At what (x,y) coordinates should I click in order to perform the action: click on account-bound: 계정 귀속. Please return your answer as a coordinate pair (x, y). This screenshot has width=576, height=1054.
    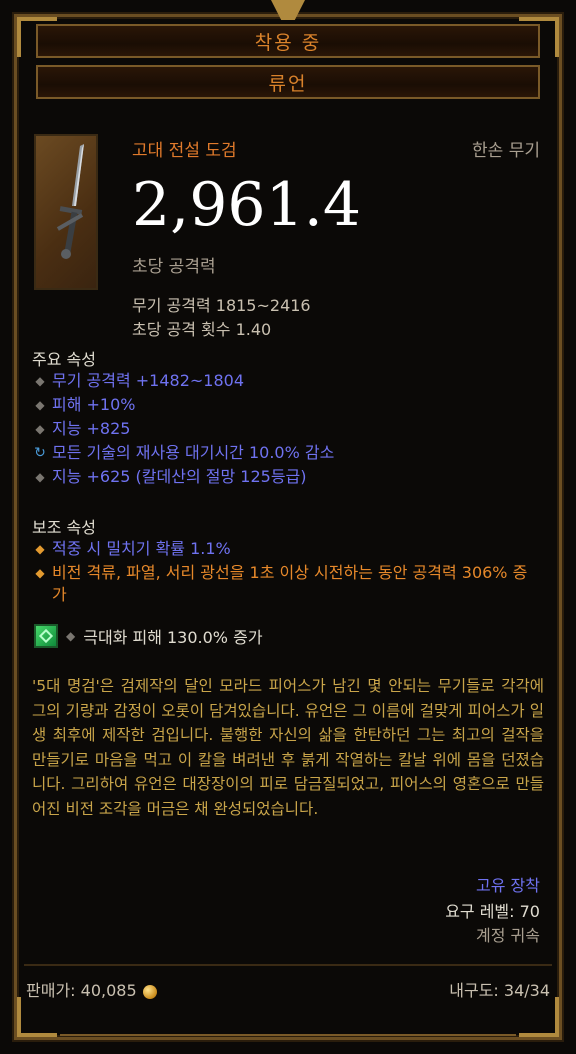
    Looking at the image, I should click on (508, 935).